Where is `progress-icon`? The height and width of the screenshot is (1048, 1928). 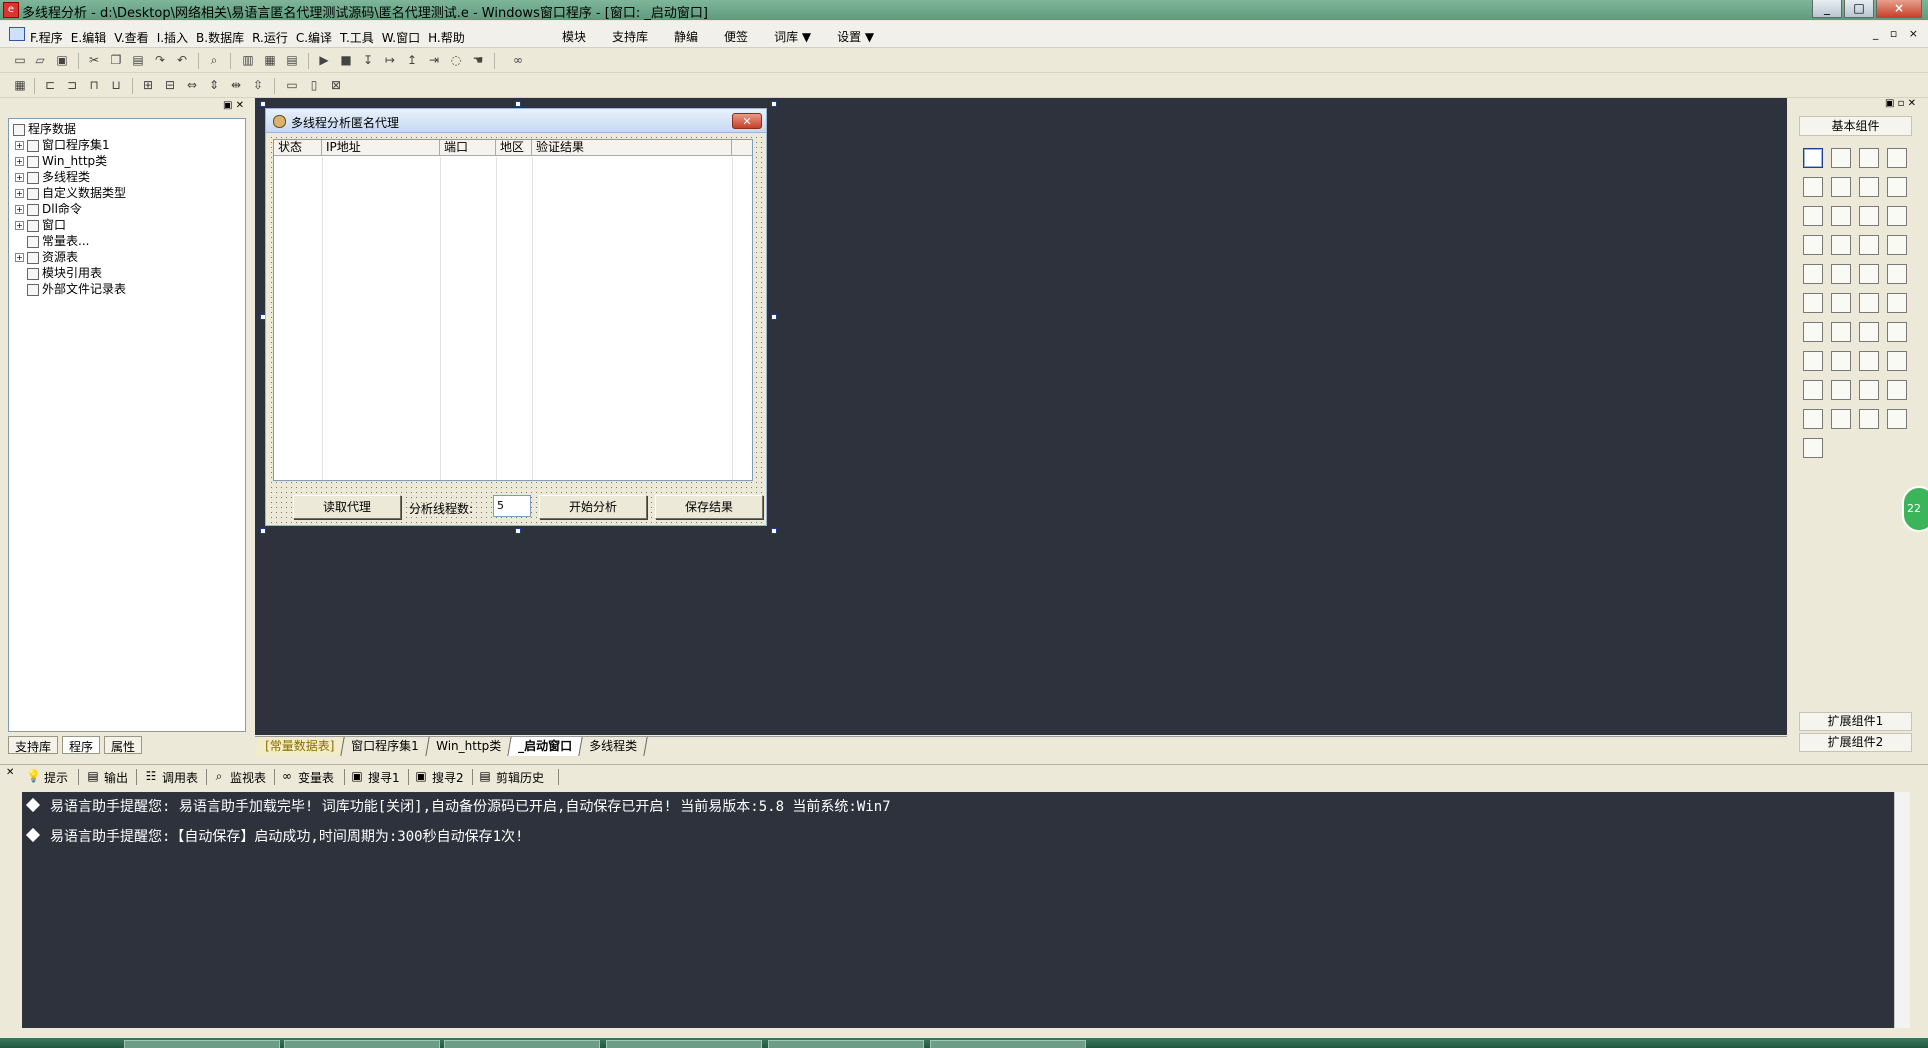 progress-icon is located at coordinates (1897, 245).